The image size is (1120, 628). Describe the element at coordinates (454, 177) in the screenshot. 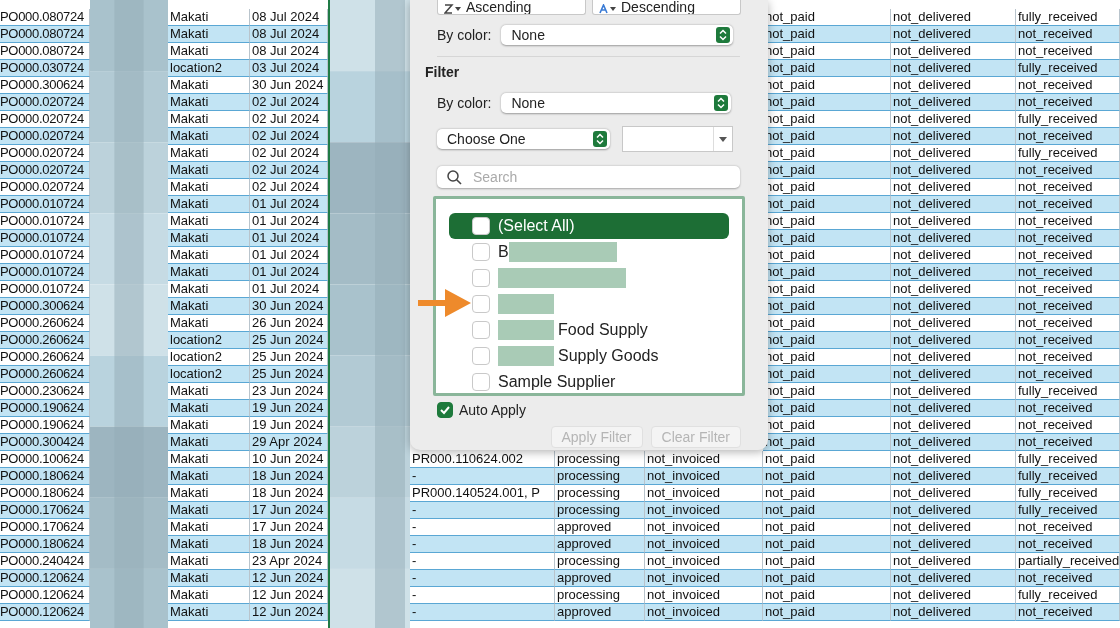

I see `search-icon` at that location.